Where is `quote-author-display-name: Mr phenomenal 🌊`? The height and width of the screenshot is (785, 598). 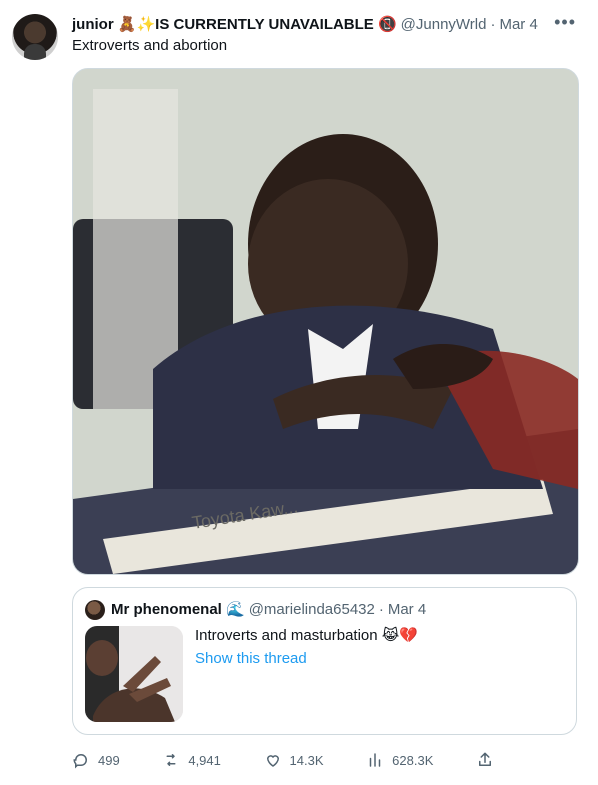 quote-author-display-name: Mr phenomenal 🌊 is located at coordinates (178, 609).